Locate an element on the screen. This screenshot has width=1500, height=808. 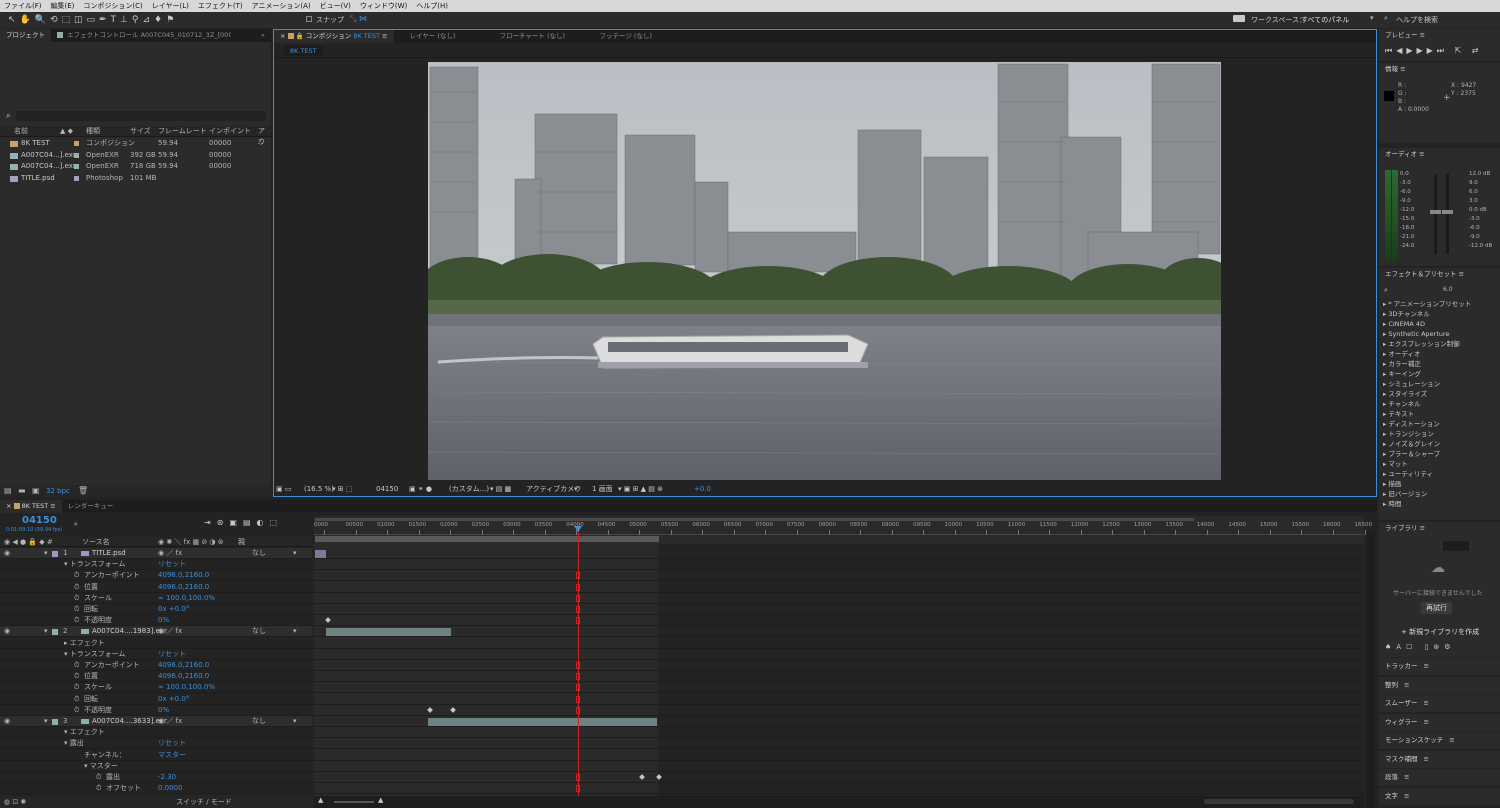
property-value: 0.0000 is located at coordinates (170, 788).